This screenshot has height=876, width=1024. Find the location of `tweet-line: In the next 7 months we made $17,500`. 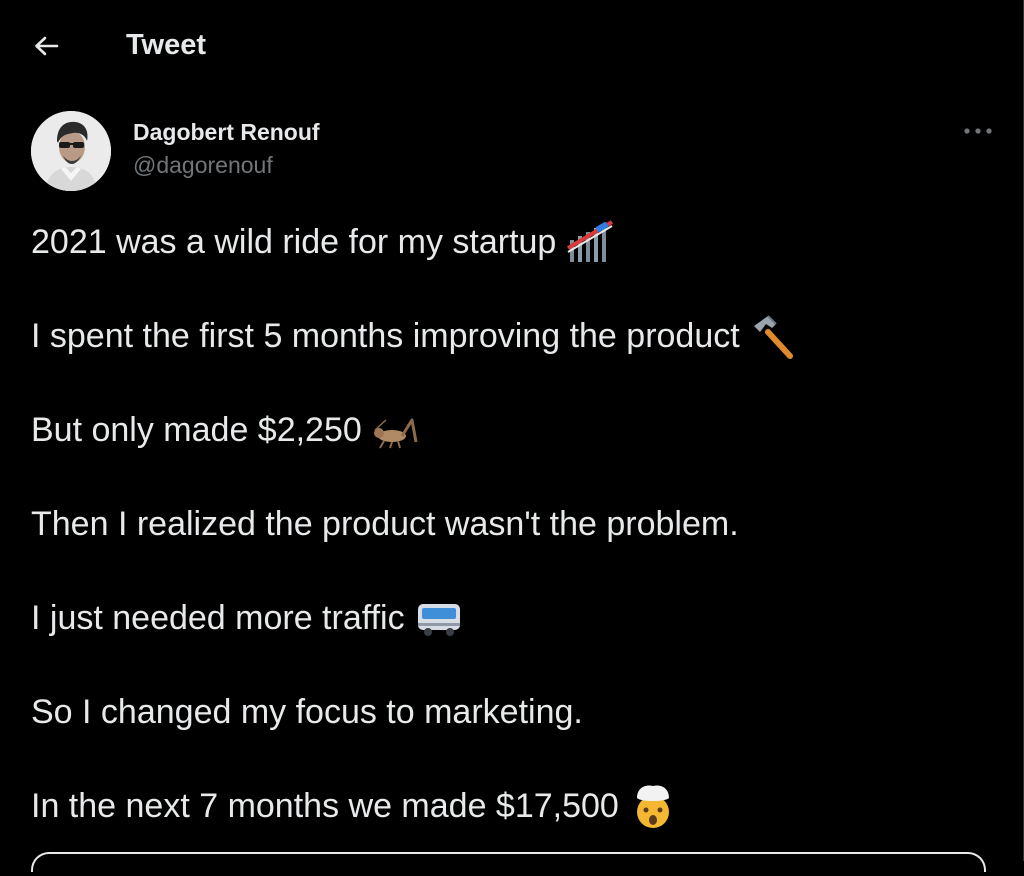

tweet-line: In the next 7 months we made $17,500 is located at coordinates (511, 806).